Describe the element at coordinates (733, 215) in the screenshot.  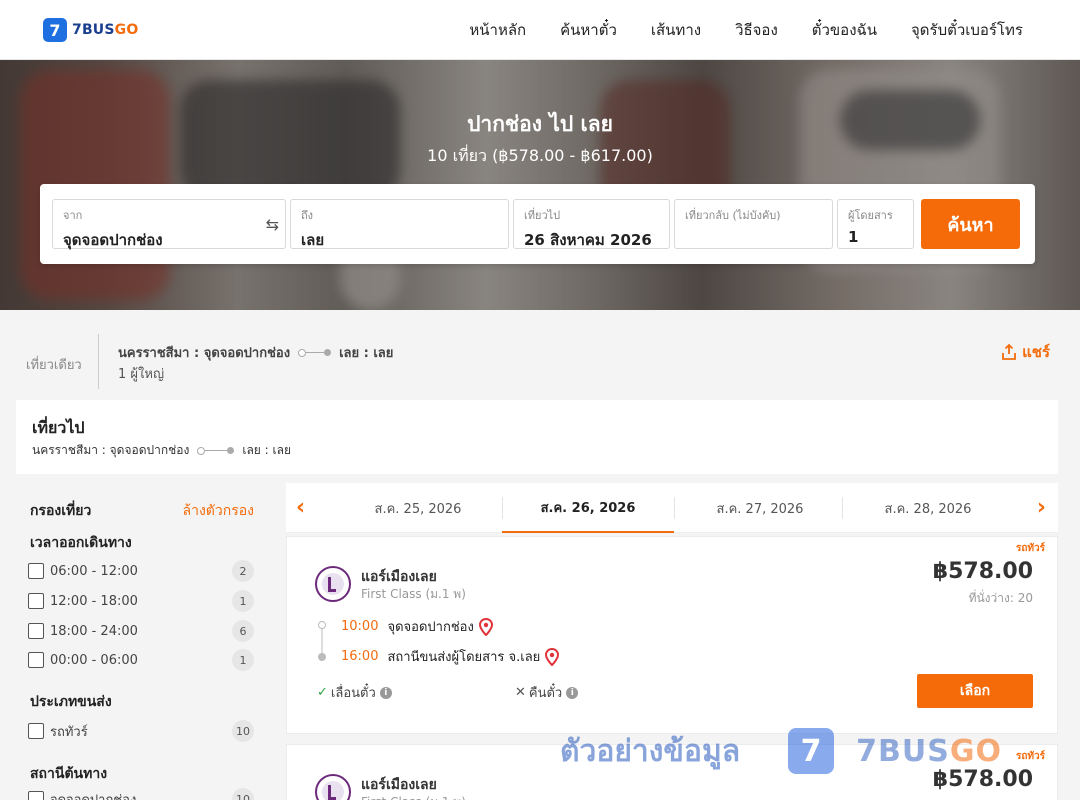
I see `return-date-label: เที่ยวกลับ (ไม่บังคับ)` at that location.